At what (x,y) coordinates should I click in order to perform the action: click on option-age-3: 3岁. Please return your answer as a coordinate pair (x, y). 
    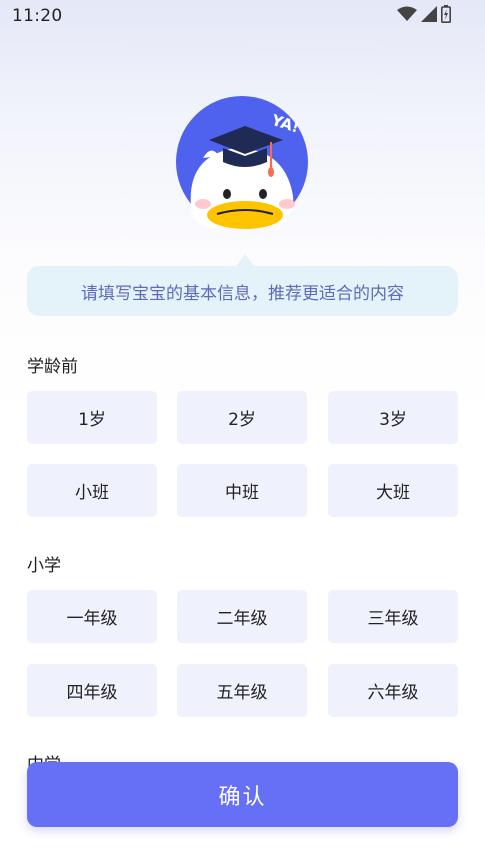
    Looking at the image, I should click on (393, 417).